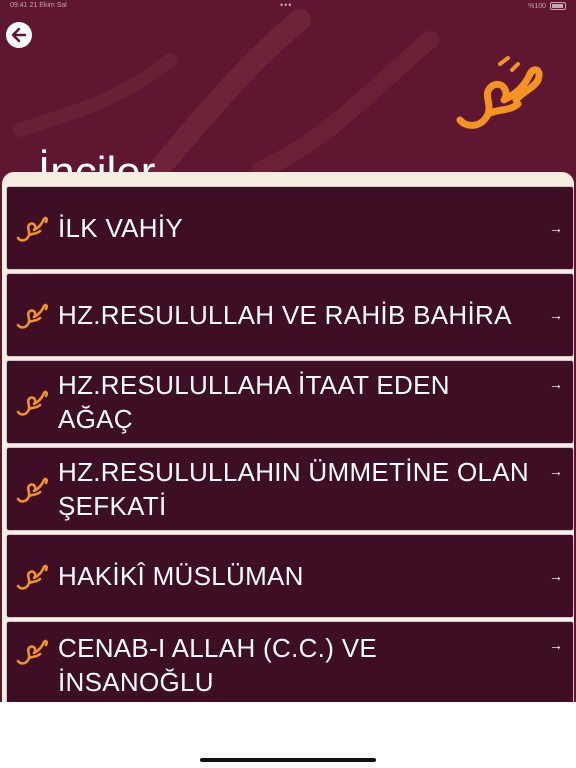  Describe the element at coordinates (254, 402) in the screenshot. I see `list-item-label: HZ.RESULULLAHA İTAAT EDEN AĞAÇ` at that location.